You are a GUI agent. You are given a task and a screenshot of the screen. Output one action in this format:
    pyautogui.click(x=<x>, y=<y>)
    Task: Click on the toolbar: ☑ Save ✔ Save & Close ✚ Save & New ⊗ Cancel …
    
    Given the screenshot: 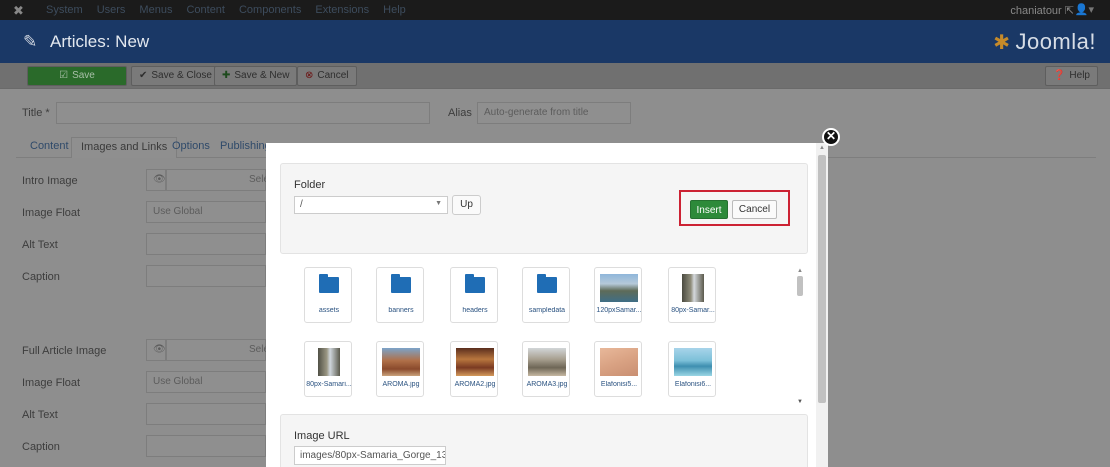 What is the action you would take?
    pyautogui.click(x=555, y=76)
    